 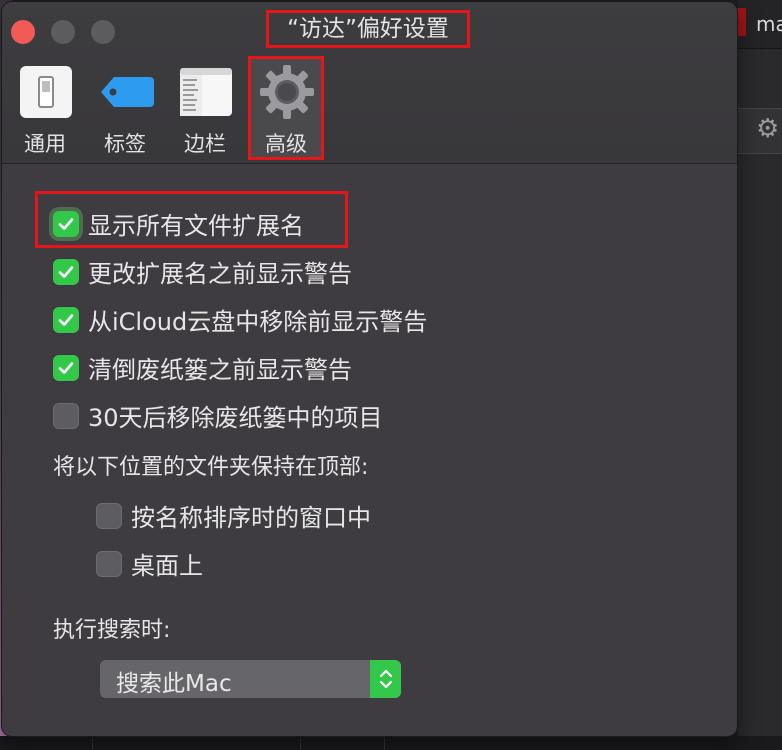 I want to click on option-show-all-extensions: 显示所有文件扩展名, so click(x=178, y=223).